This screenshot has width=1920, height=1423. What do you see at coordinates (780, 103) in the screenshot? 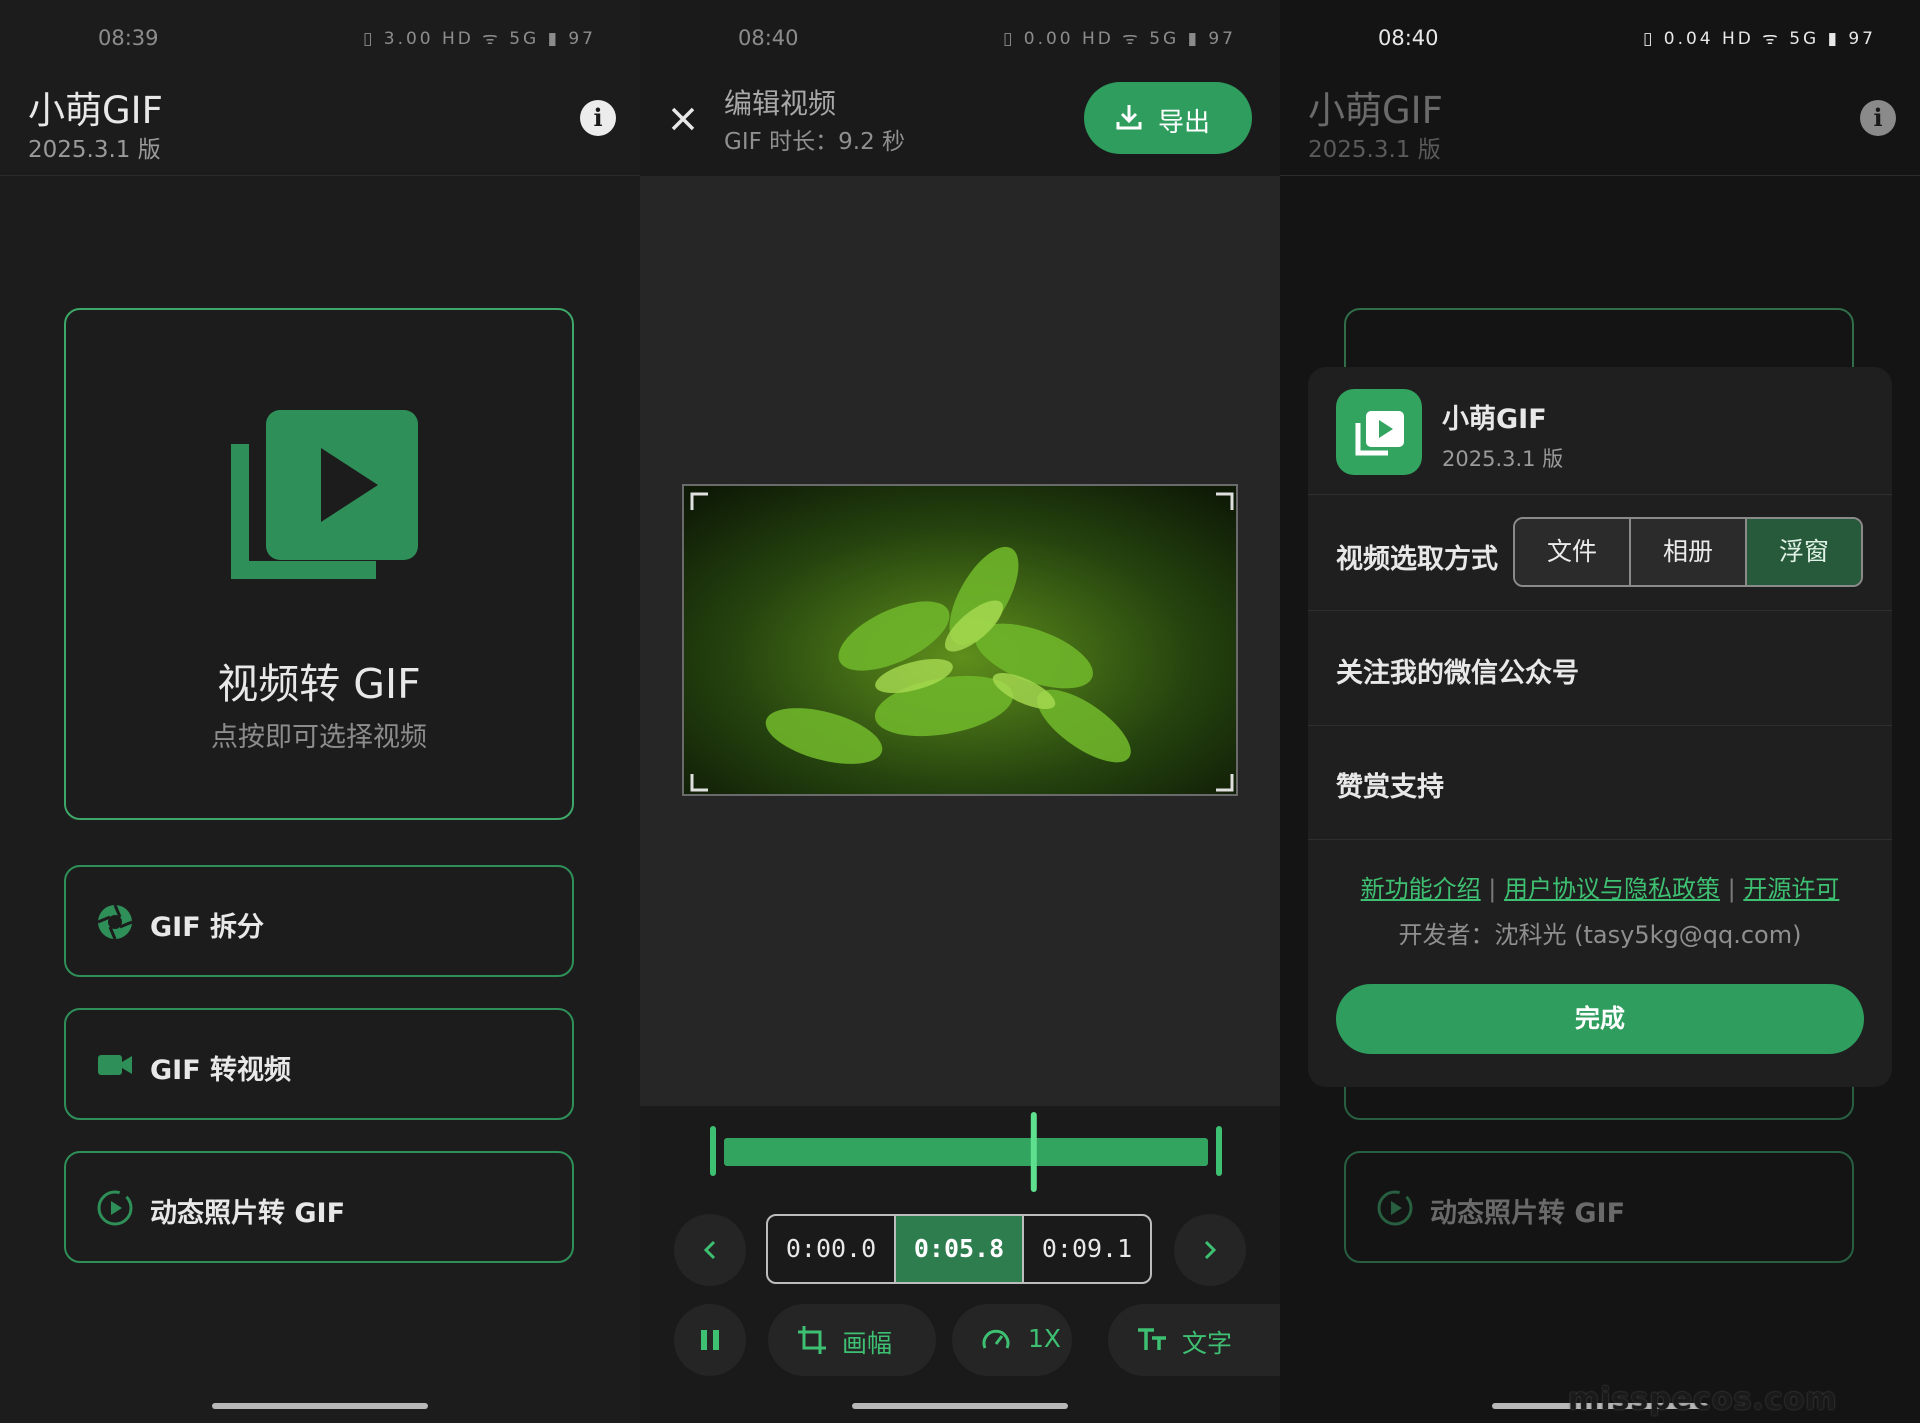
I see `edit-title: 编辑视频` at bounding box center [780, 103].